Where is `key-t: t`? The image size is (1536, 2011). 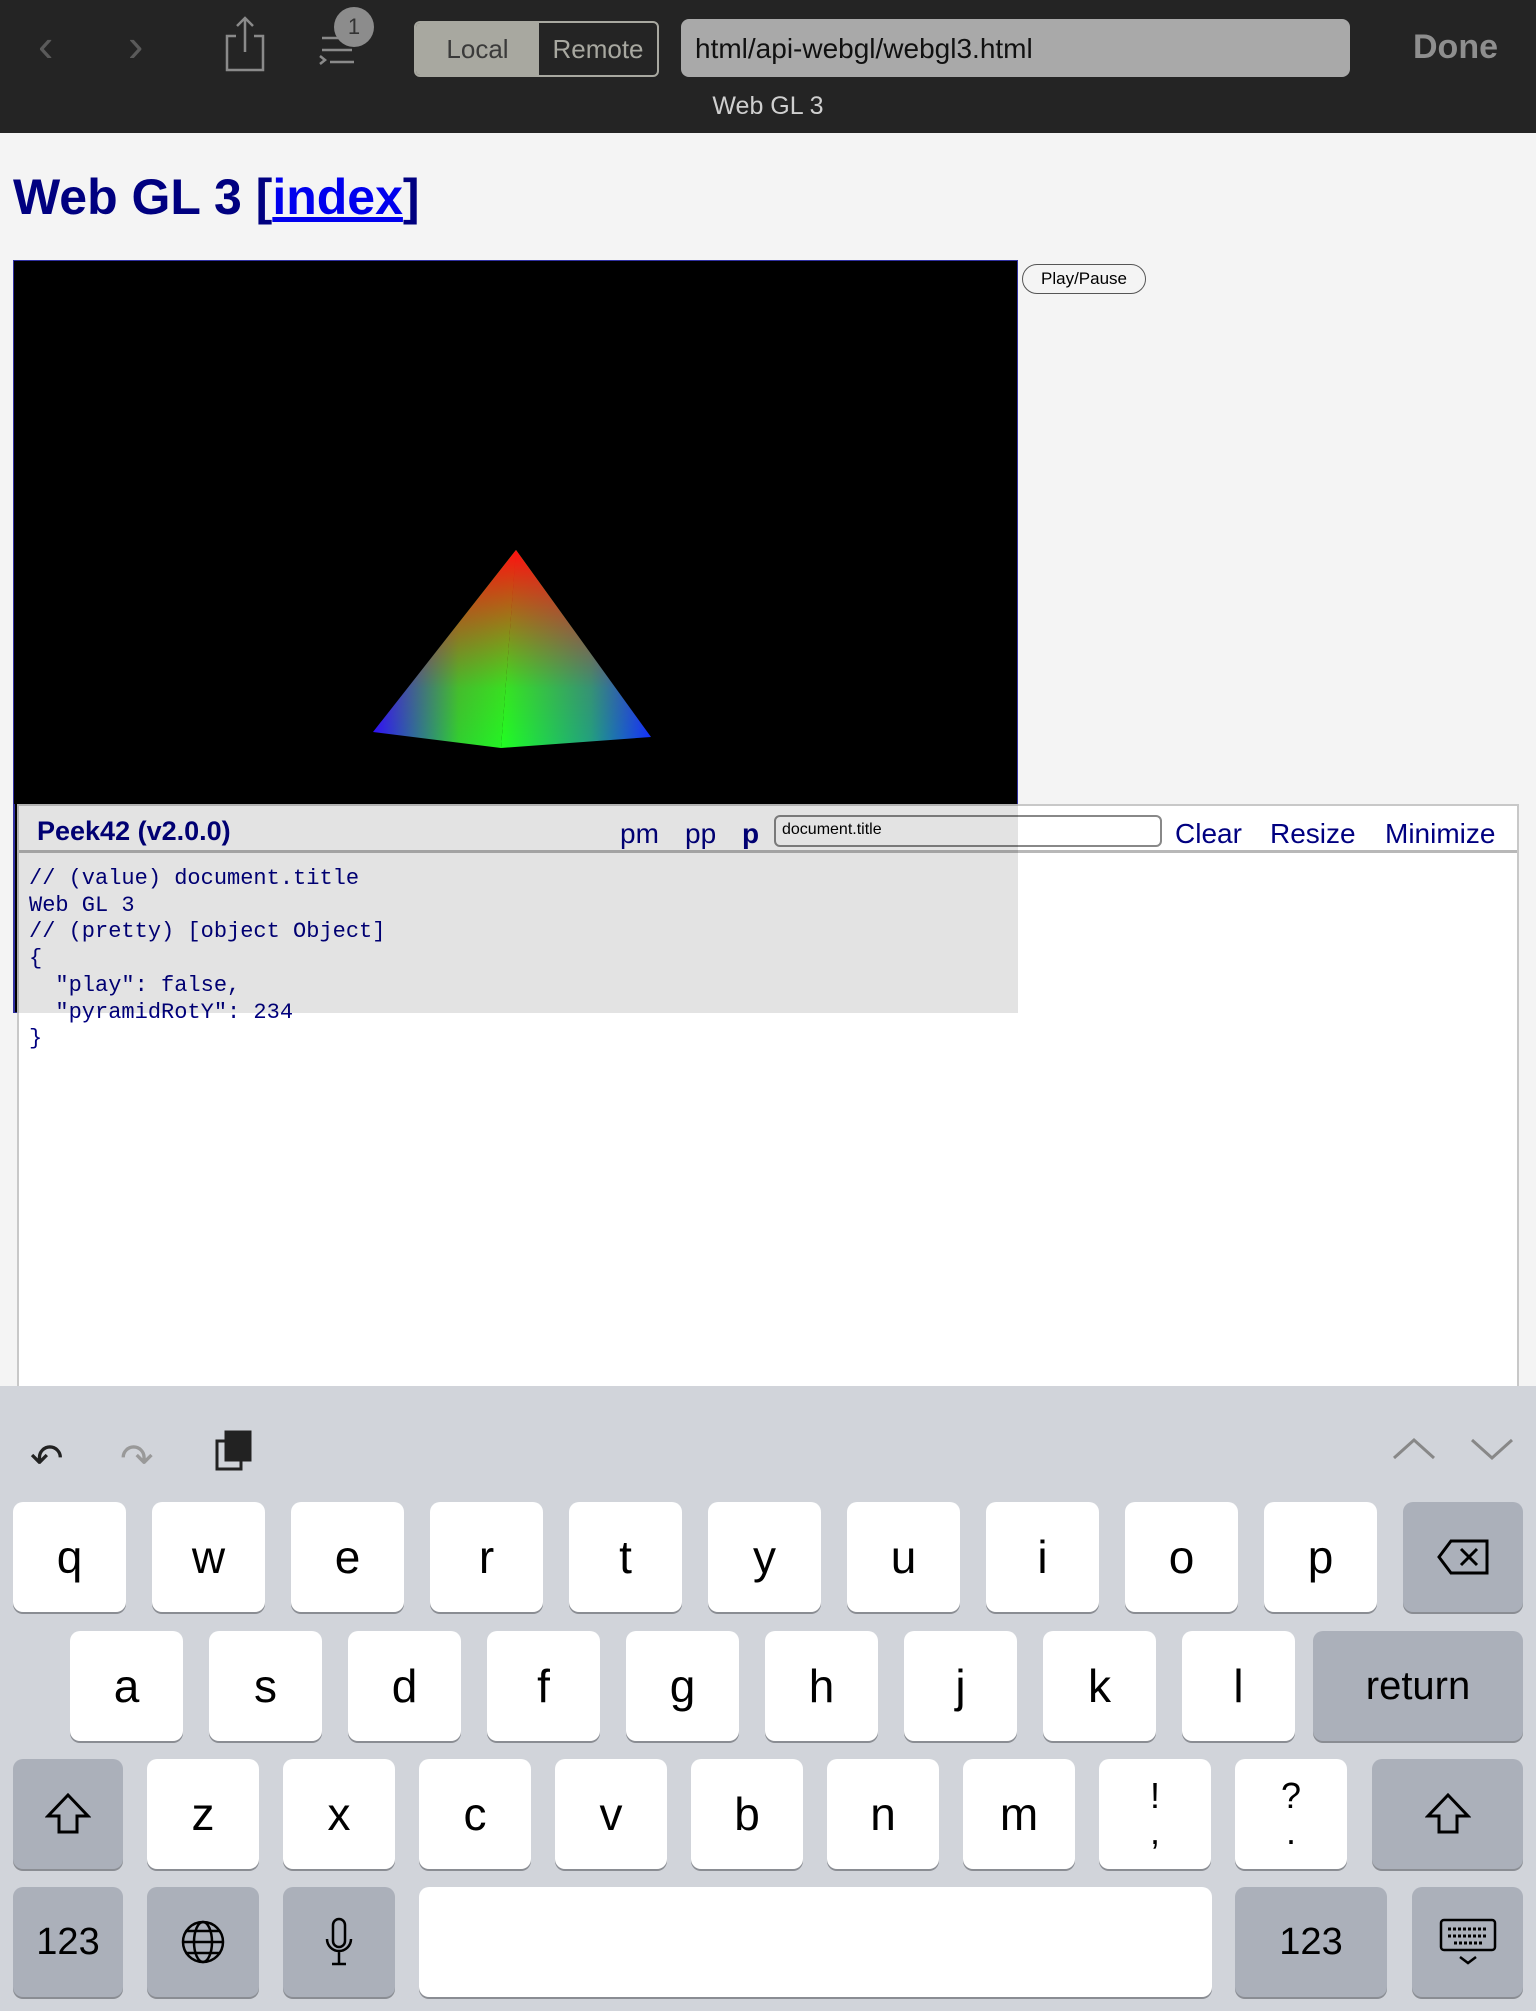 key-t: t is located at coordinates (625, 1557).